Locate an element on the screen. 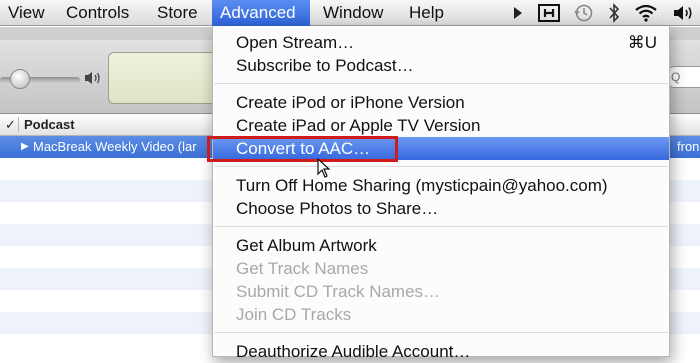  volume-icon is located at coordinates (683, 13).